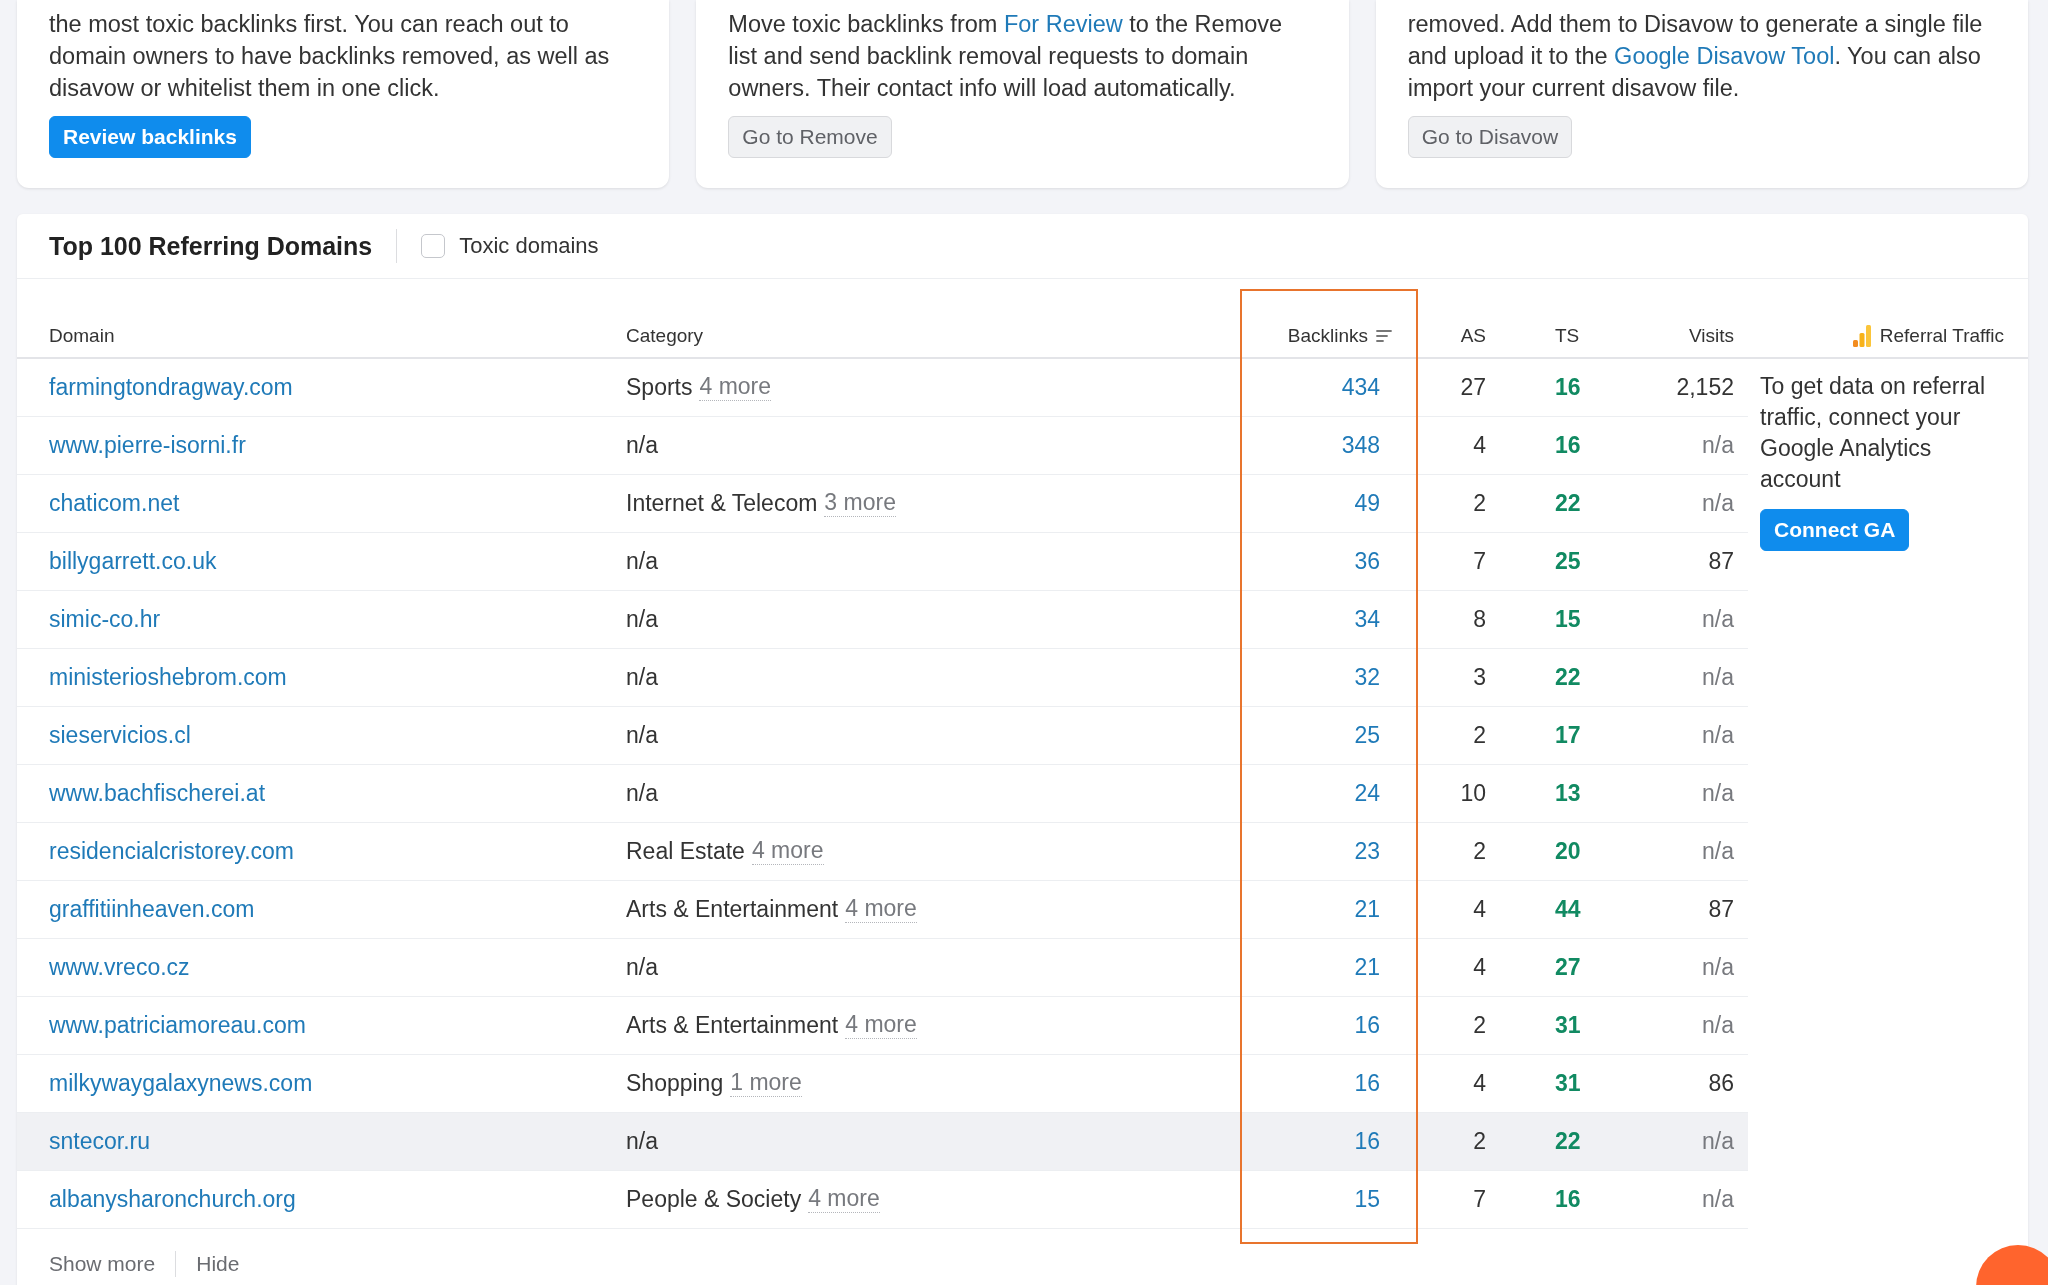 The height and width of the screenshot is (1285, 2048). Describe the element at coordinates (1329, 793) in the screenshot. I see `backlinks-count: 24` at that location.